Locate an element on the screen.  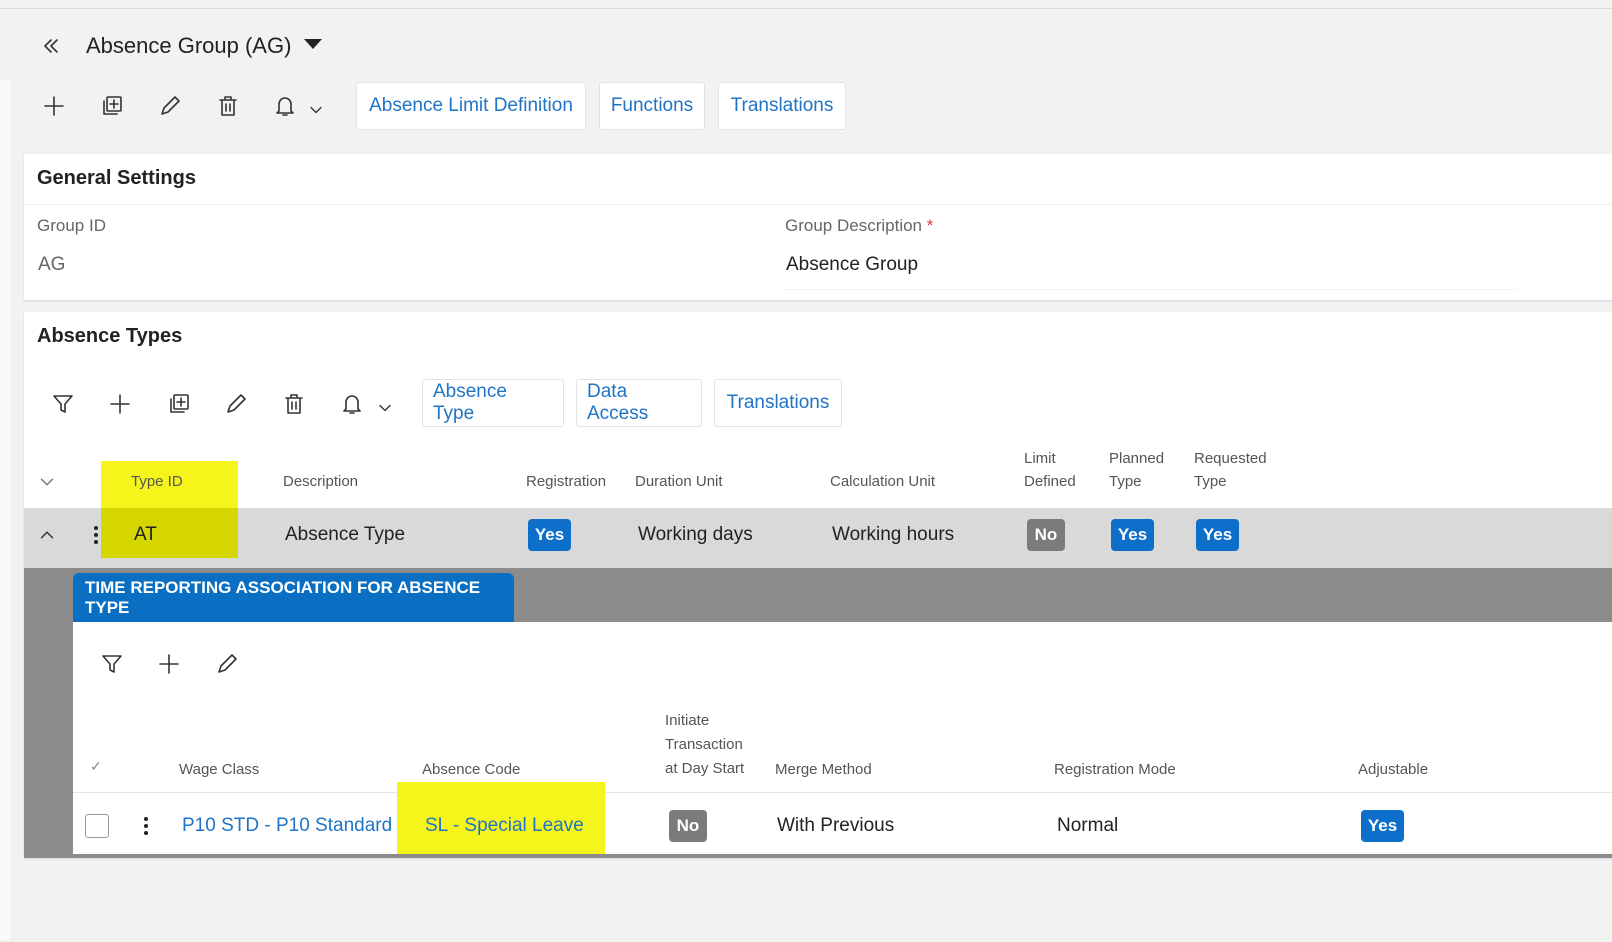
column-wage-class: Wage Class is located at coordinates (219, 769).